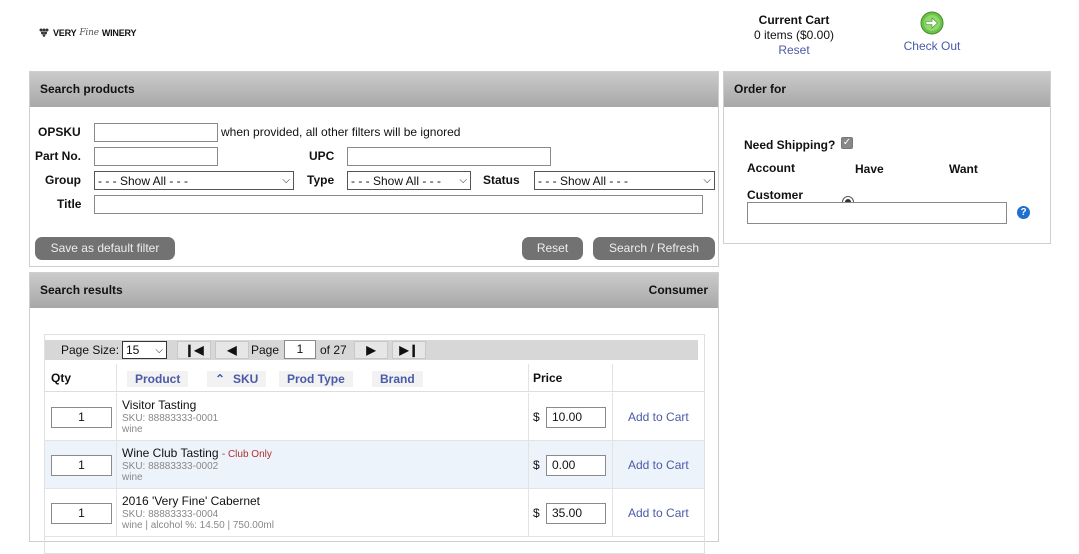  What do you see at coordinates (374, 290) in the screenshot?
I see `search-results-header: Search results Consumer` at bounding box center [374, 290].